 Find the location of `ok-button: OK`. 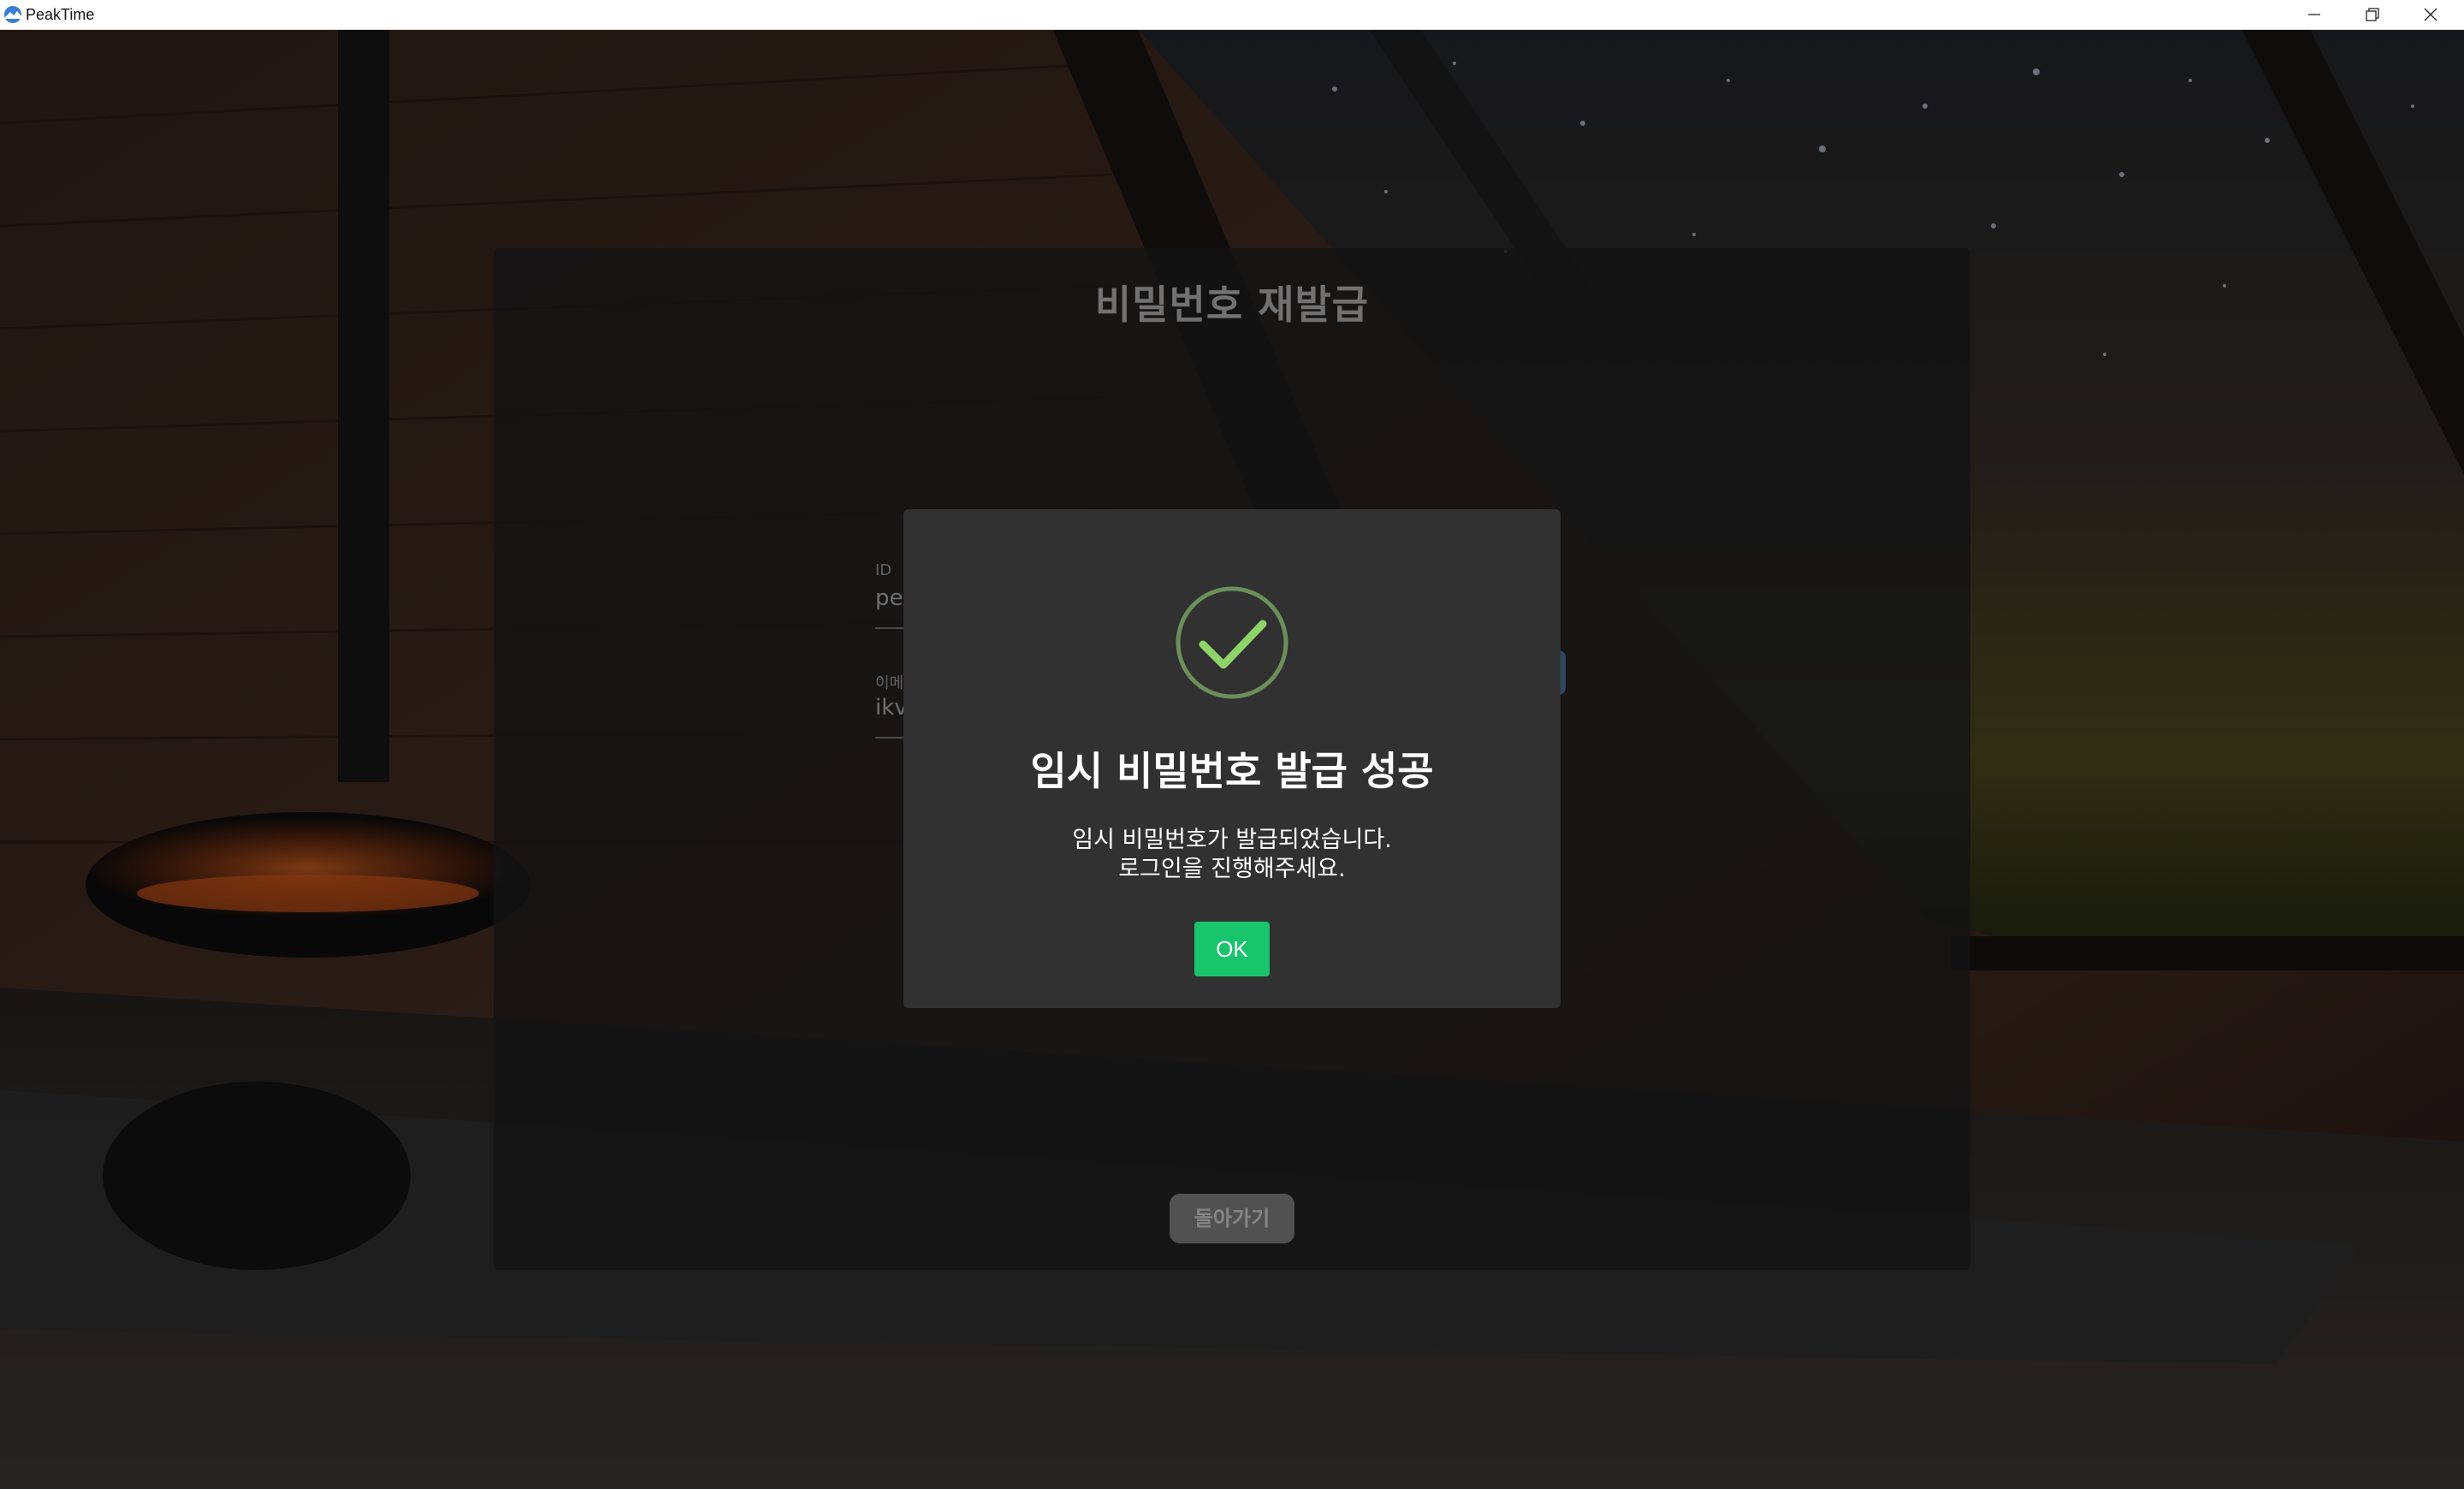

ok-button: OK is located at coordinates (1232, 949).